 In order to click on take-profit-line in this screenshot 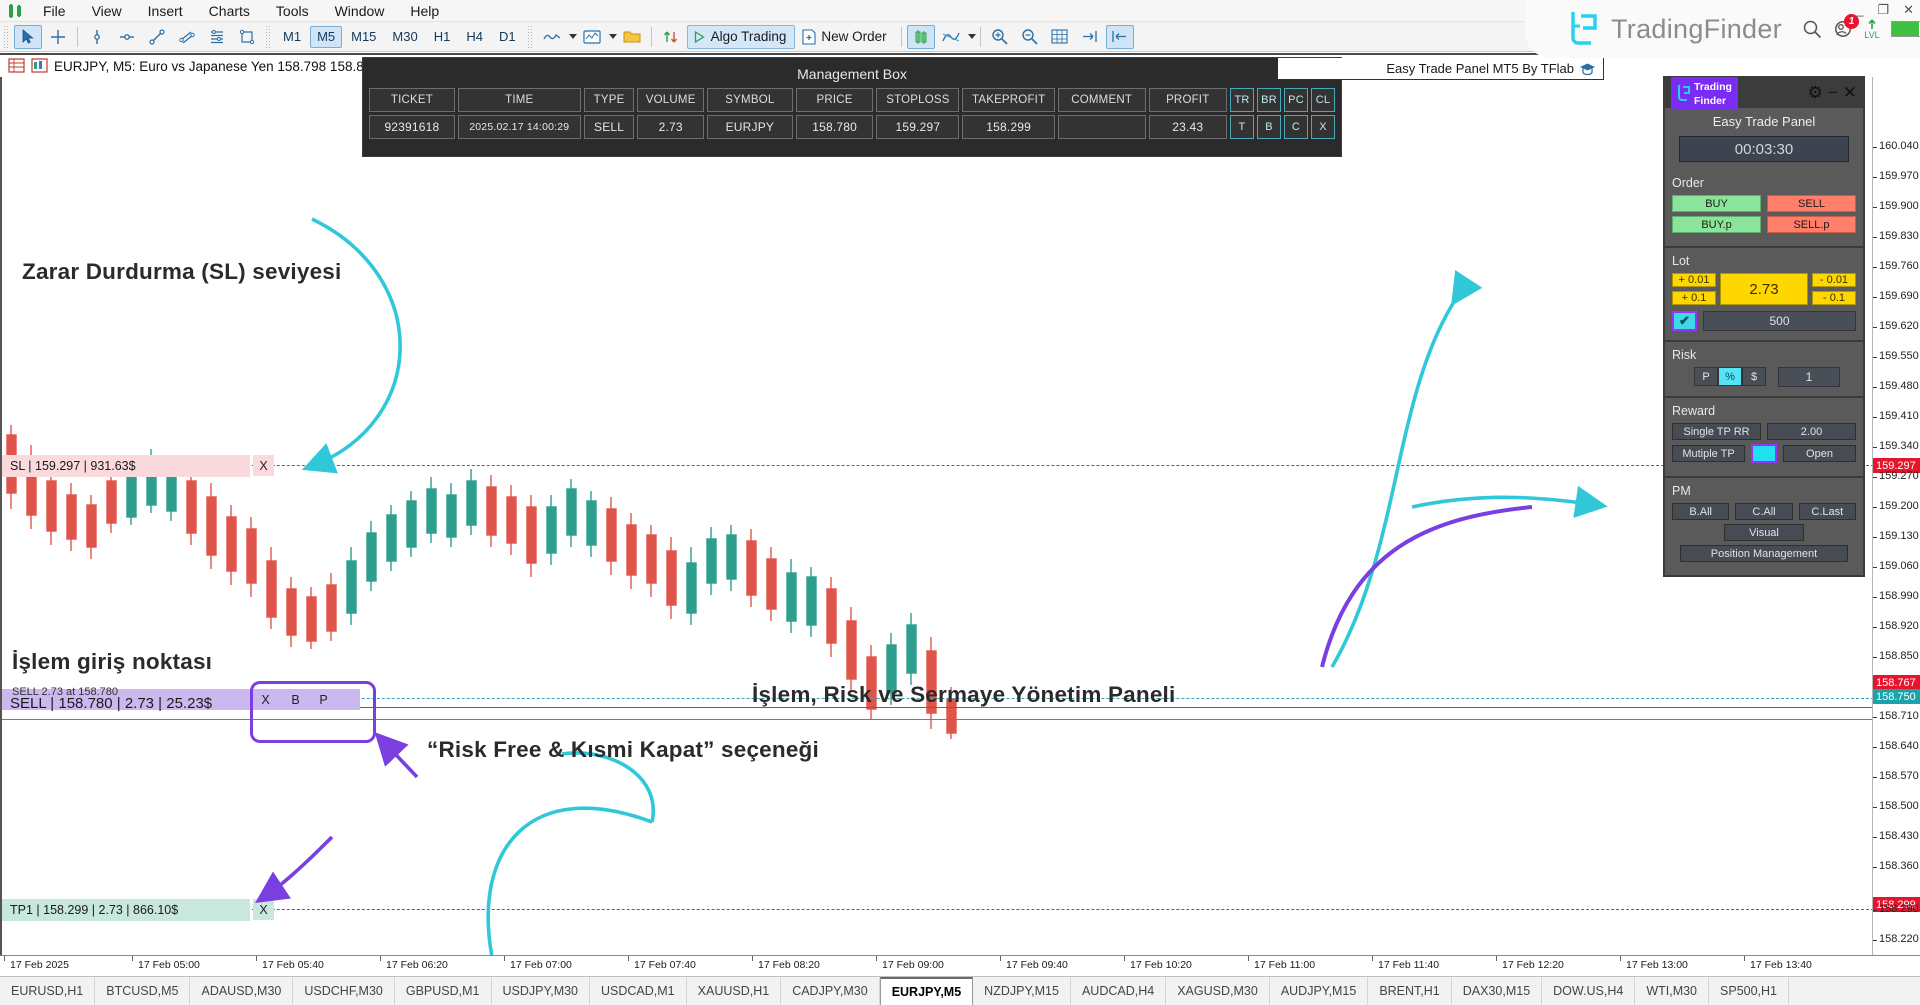, I will do `click(937, 909)`.